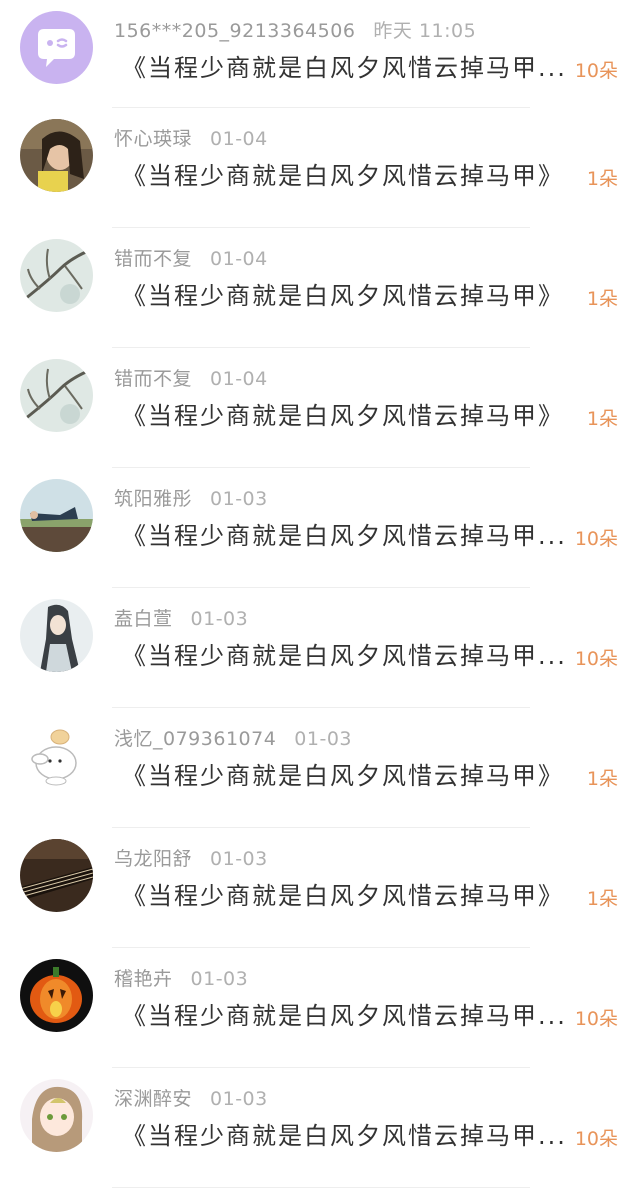  What do you see at coordinates (153, 499) in the screenshot?
I see `sender-name: 筑阳雅彤` at bounding box center [153, 499].